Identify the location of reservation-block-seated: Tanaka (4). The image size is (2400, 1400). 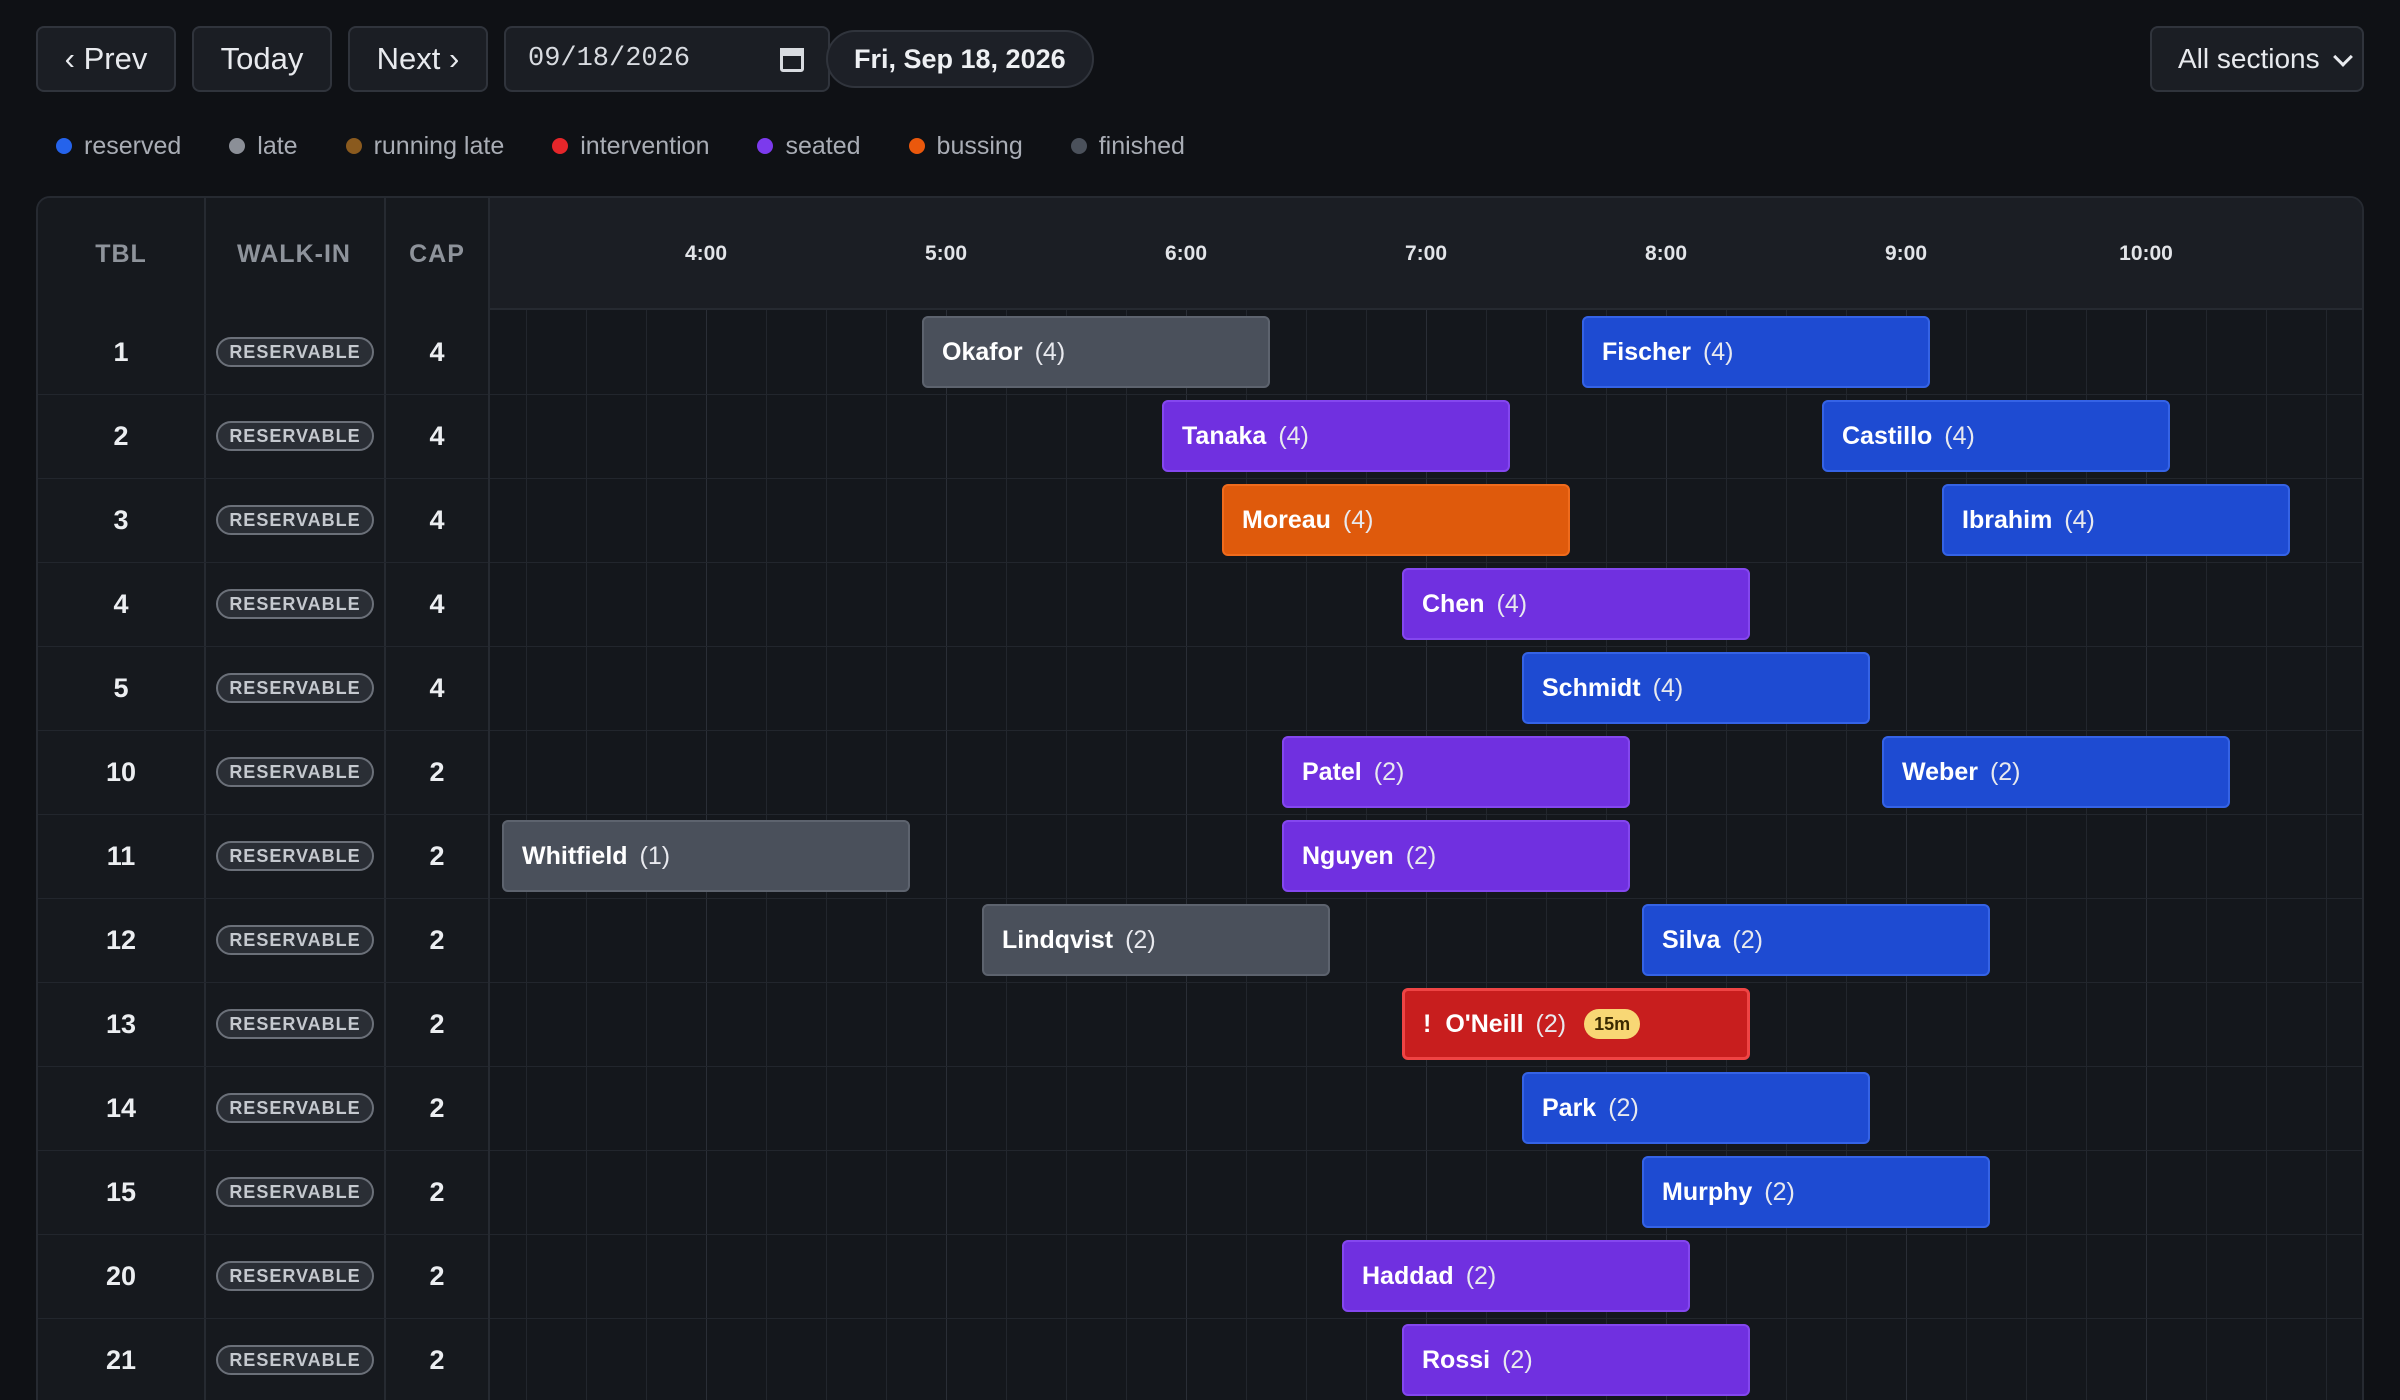
(1336, 436).